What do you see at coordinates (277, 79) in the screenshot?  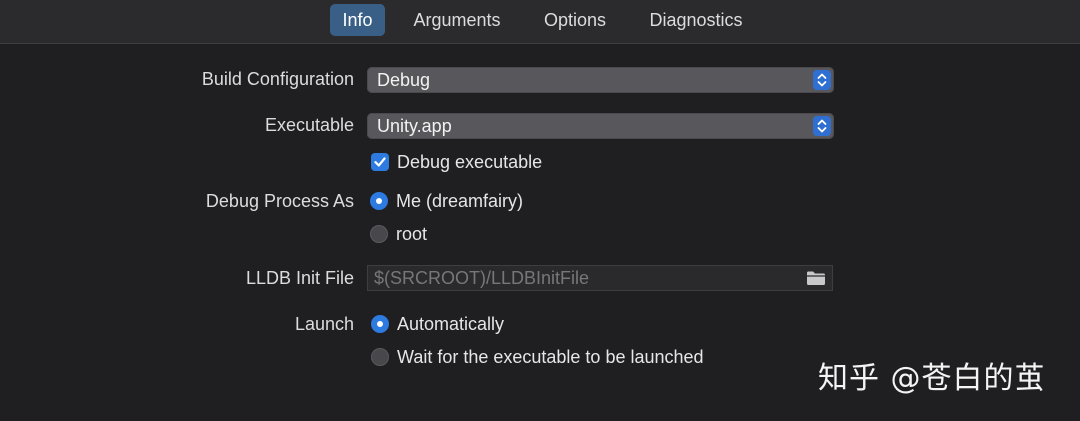 I see `build-configuration-label: Build Configuration` at bounding box center [277, 79].